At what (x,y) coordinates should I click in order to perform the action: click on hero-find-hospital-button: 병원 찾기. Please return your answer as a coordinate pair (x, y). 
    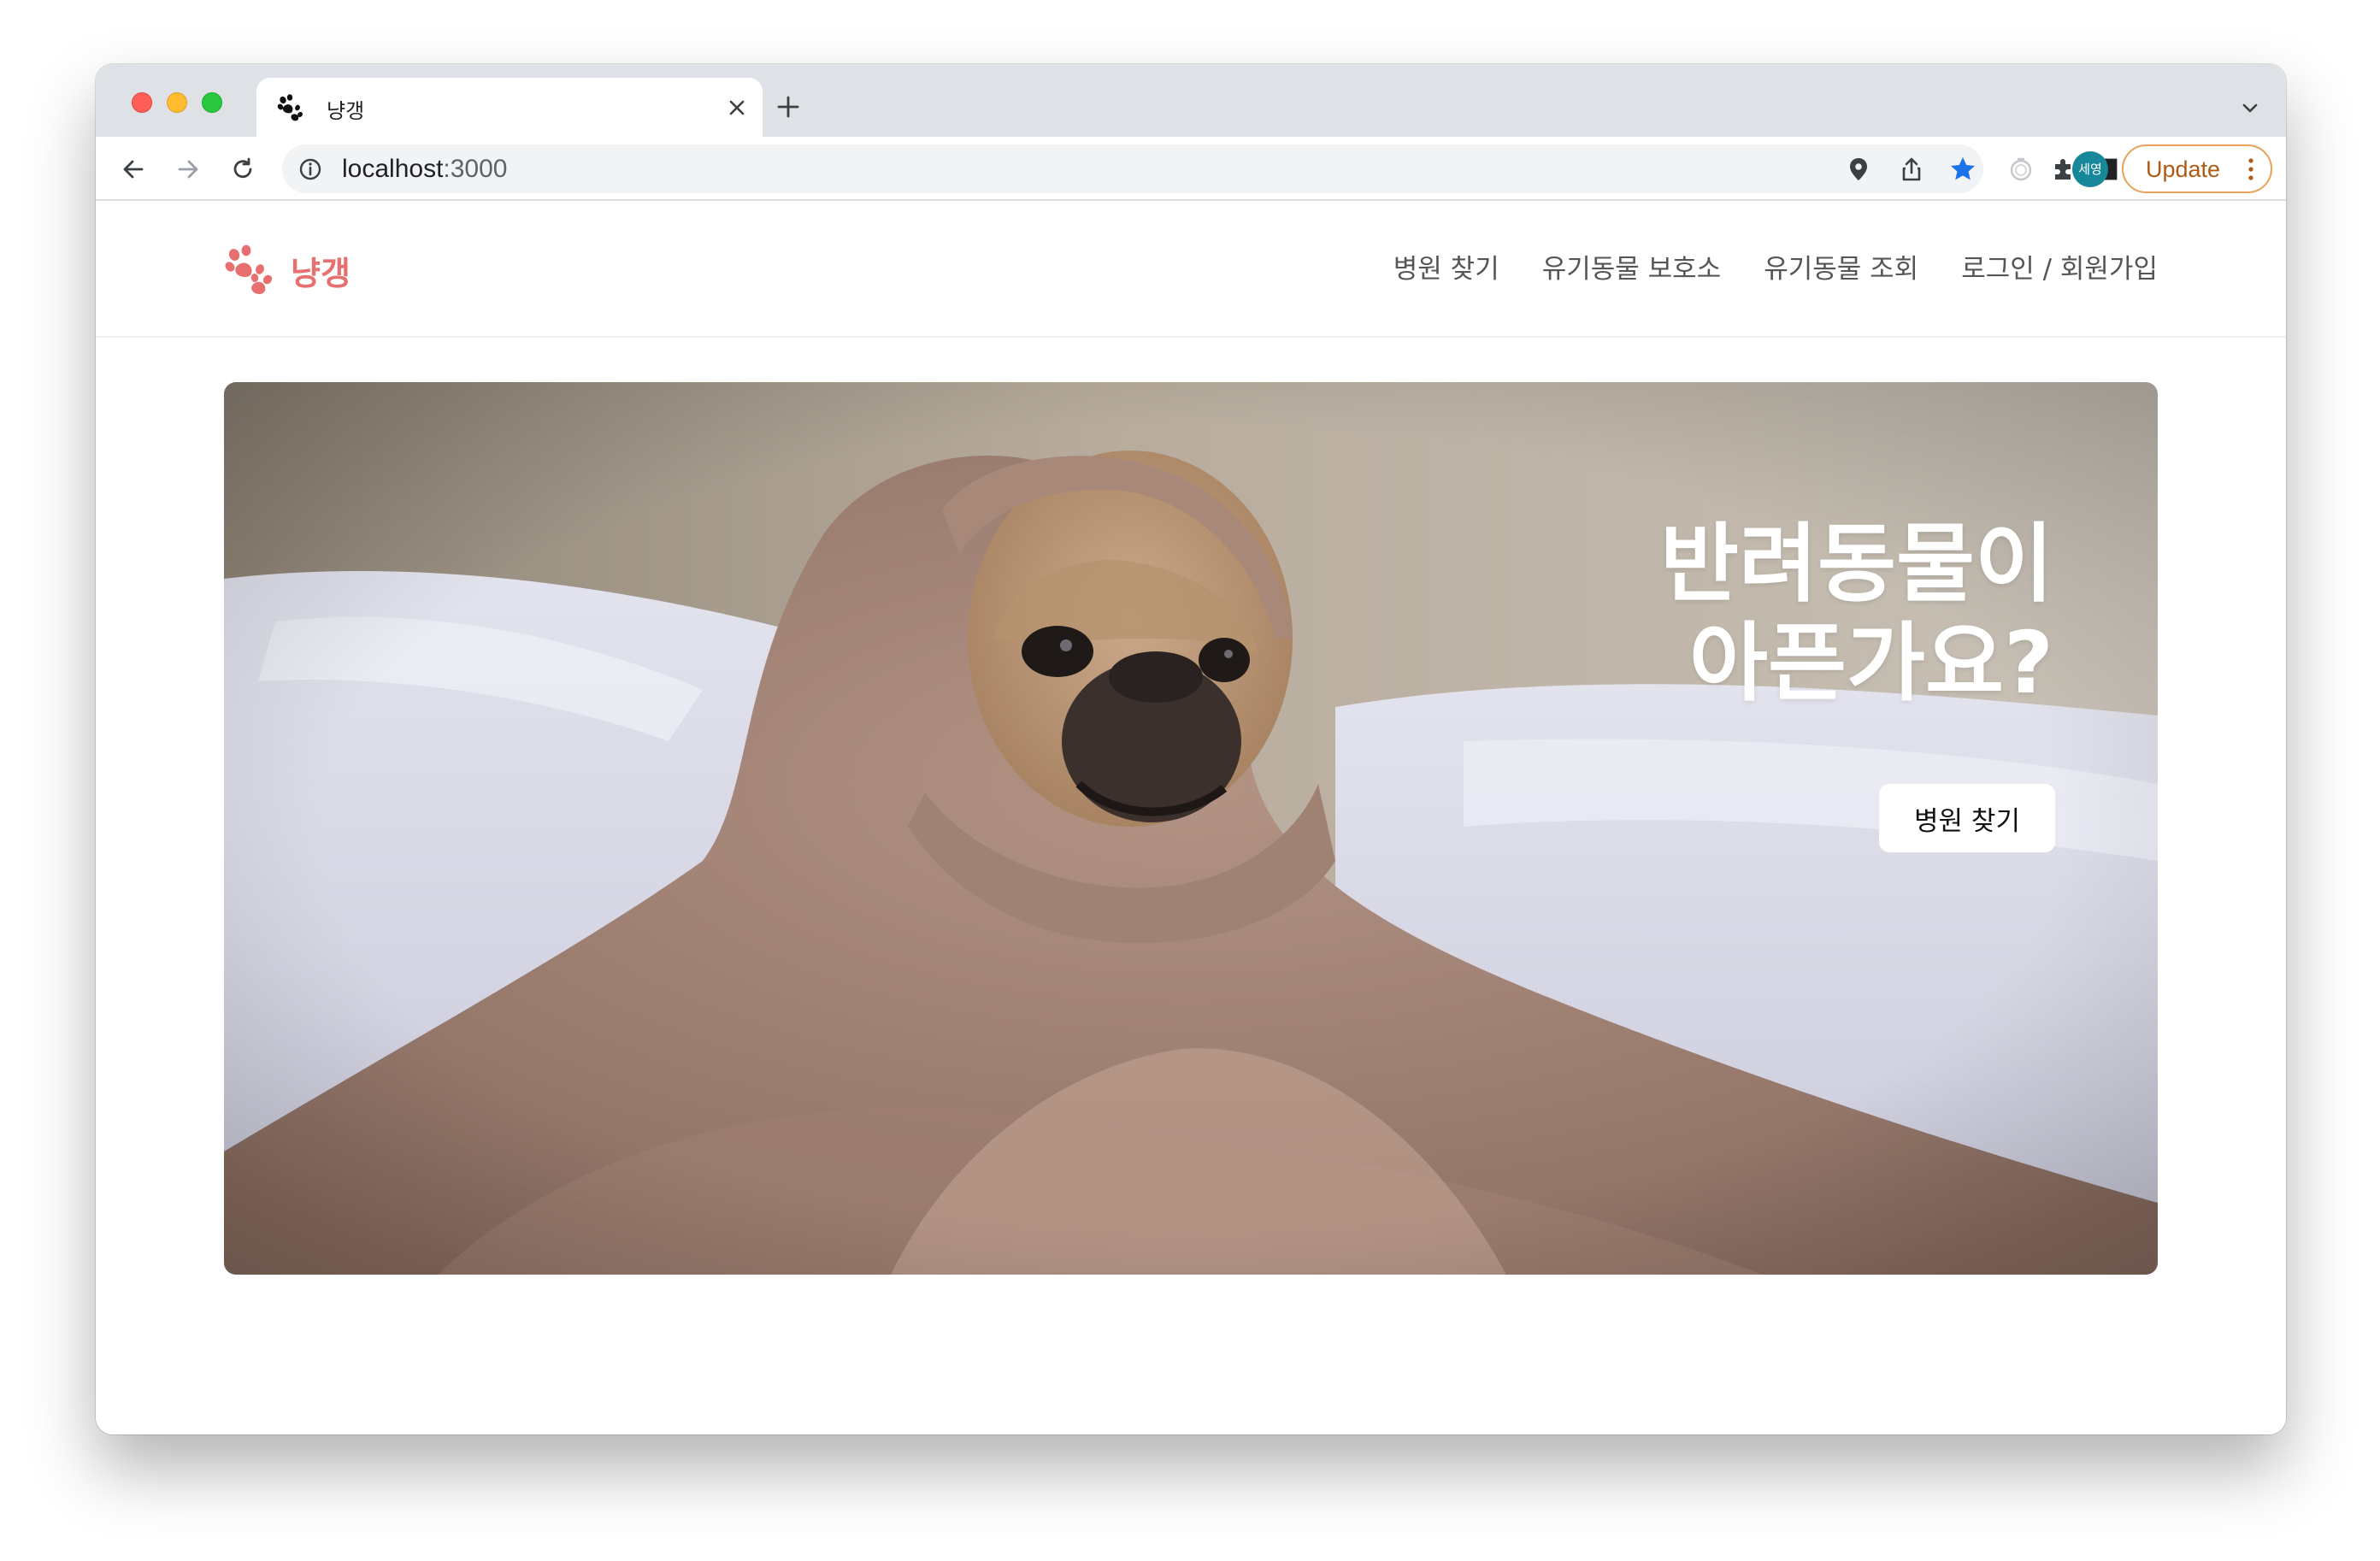
    Looking at the image, I should click on (1967, 818).